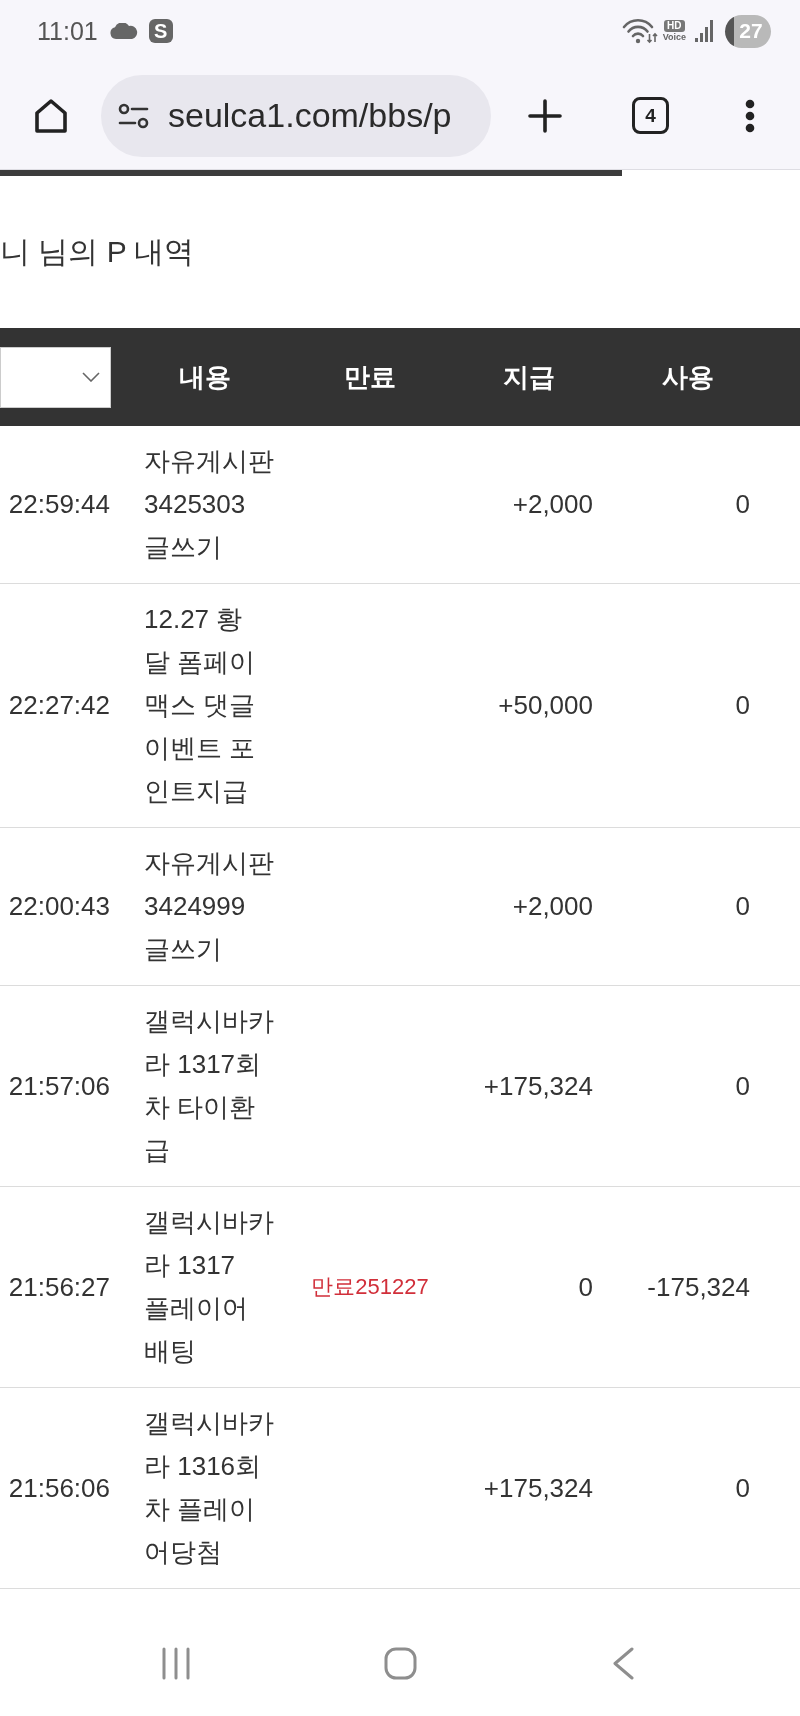  What do you see at coordinates (545, 115) in the screenshot?
I see `new-tab-icon` at bounding box center [545, 115].